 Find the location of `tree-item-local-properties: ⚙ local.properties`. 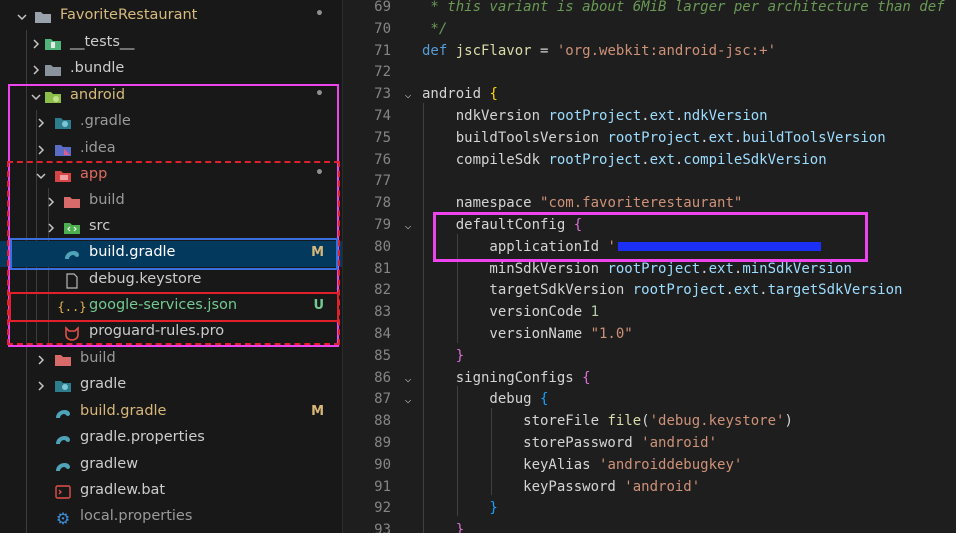

tree-item-local-properties: ⚙ local.properties is located at coordinates (171, 518).